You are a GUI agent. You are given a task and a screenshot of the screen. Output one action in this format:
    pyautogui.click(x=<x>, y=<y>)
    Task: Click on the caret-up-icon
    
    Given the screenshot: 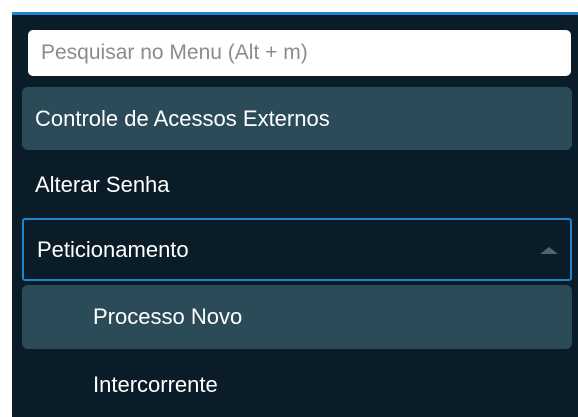 What is the action you would take?
    pyautogui.click(x=549, y=250)
    